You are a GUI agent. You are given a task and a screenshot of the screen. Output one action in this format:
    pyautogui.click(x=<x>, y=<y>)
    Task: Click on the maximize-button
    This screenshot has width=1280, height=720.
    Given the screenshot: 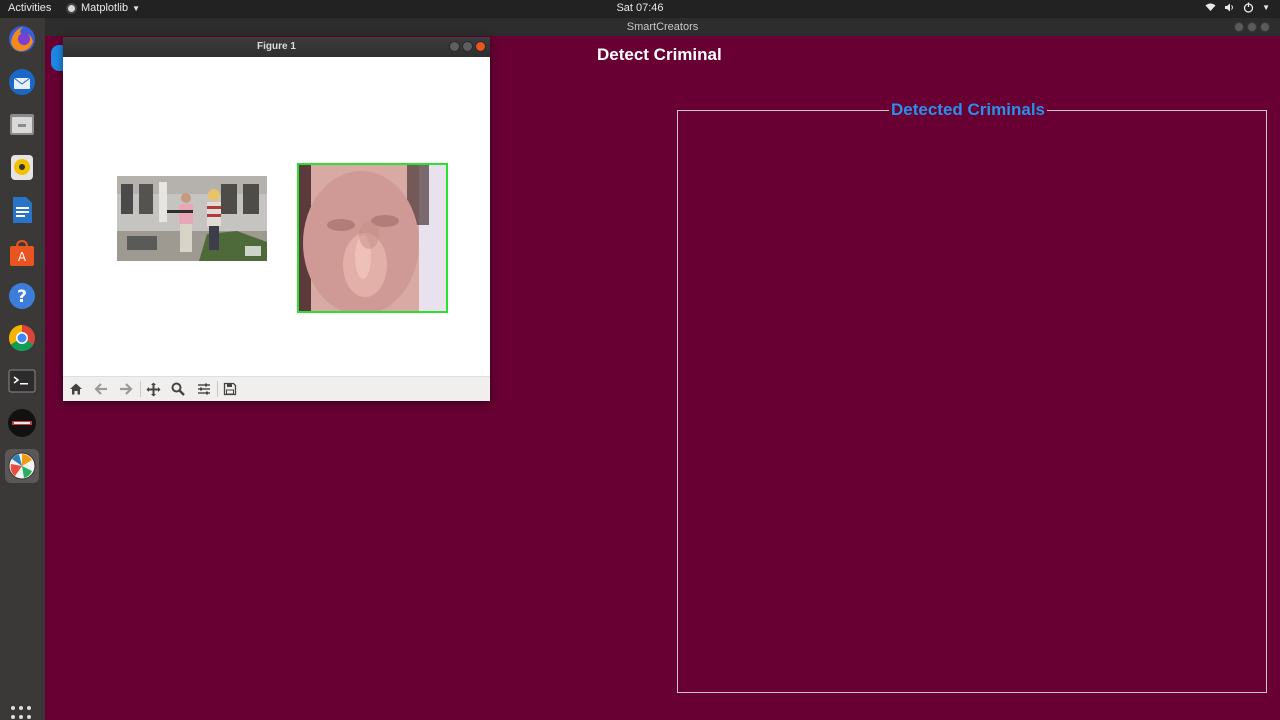 What is the action you would take?
    pyautogui.click(x=1252, y=27)
    